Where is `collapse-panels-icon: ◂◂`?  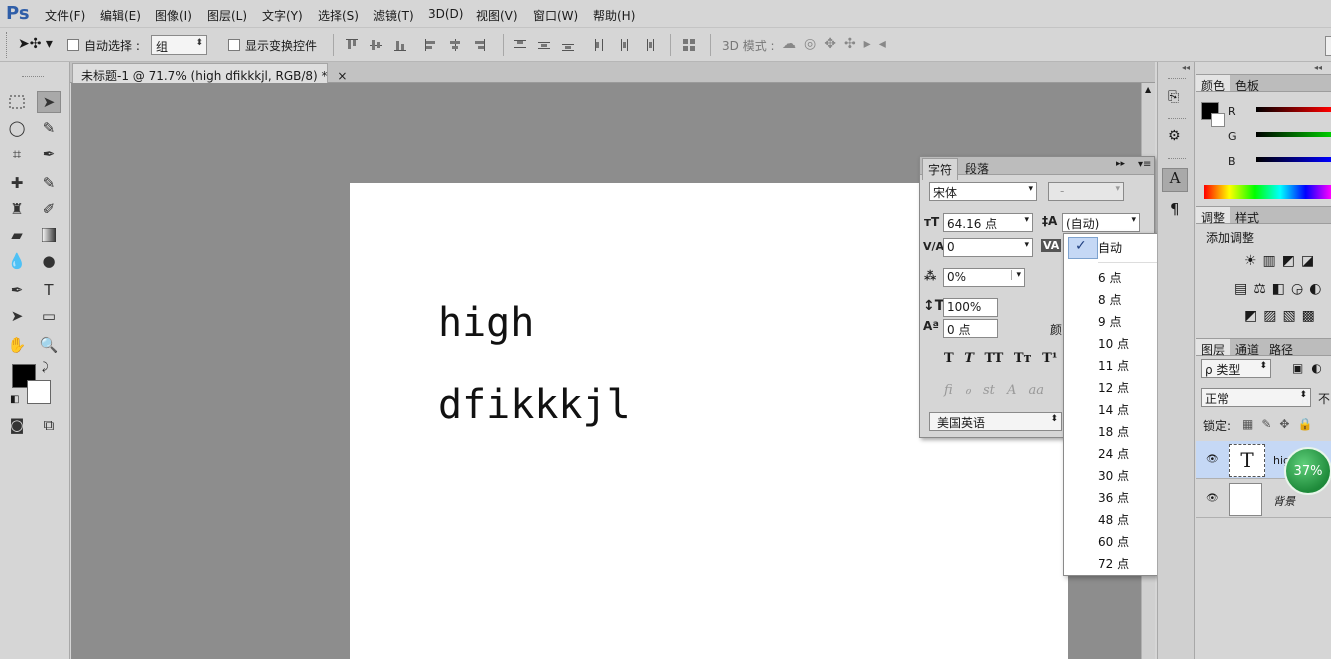
collapse-panels-icon: ◂◂ is located at coordinates (1318, 67).